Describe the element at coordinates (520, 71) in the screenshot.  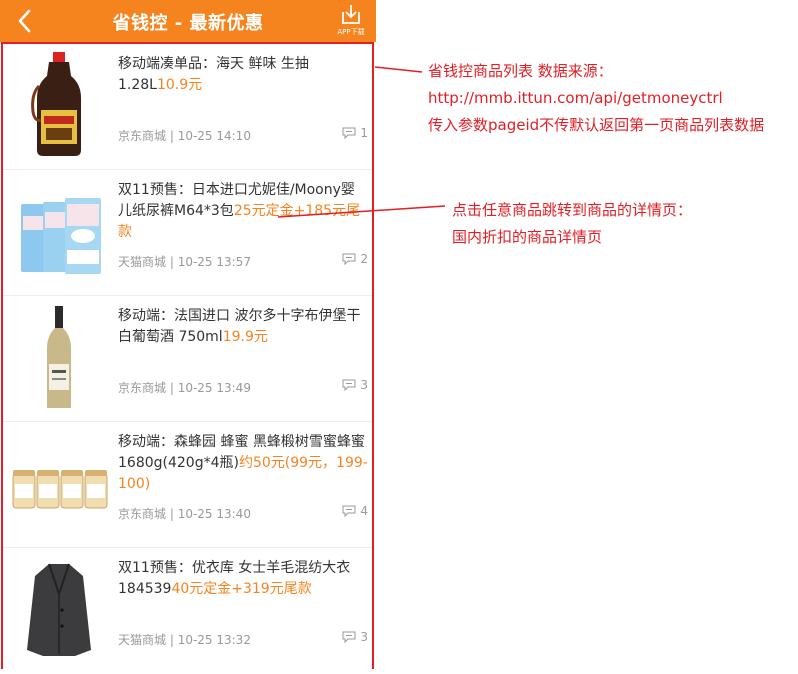
I see `annotation-text: 省钱控商品列表 数据来源：` at that location.